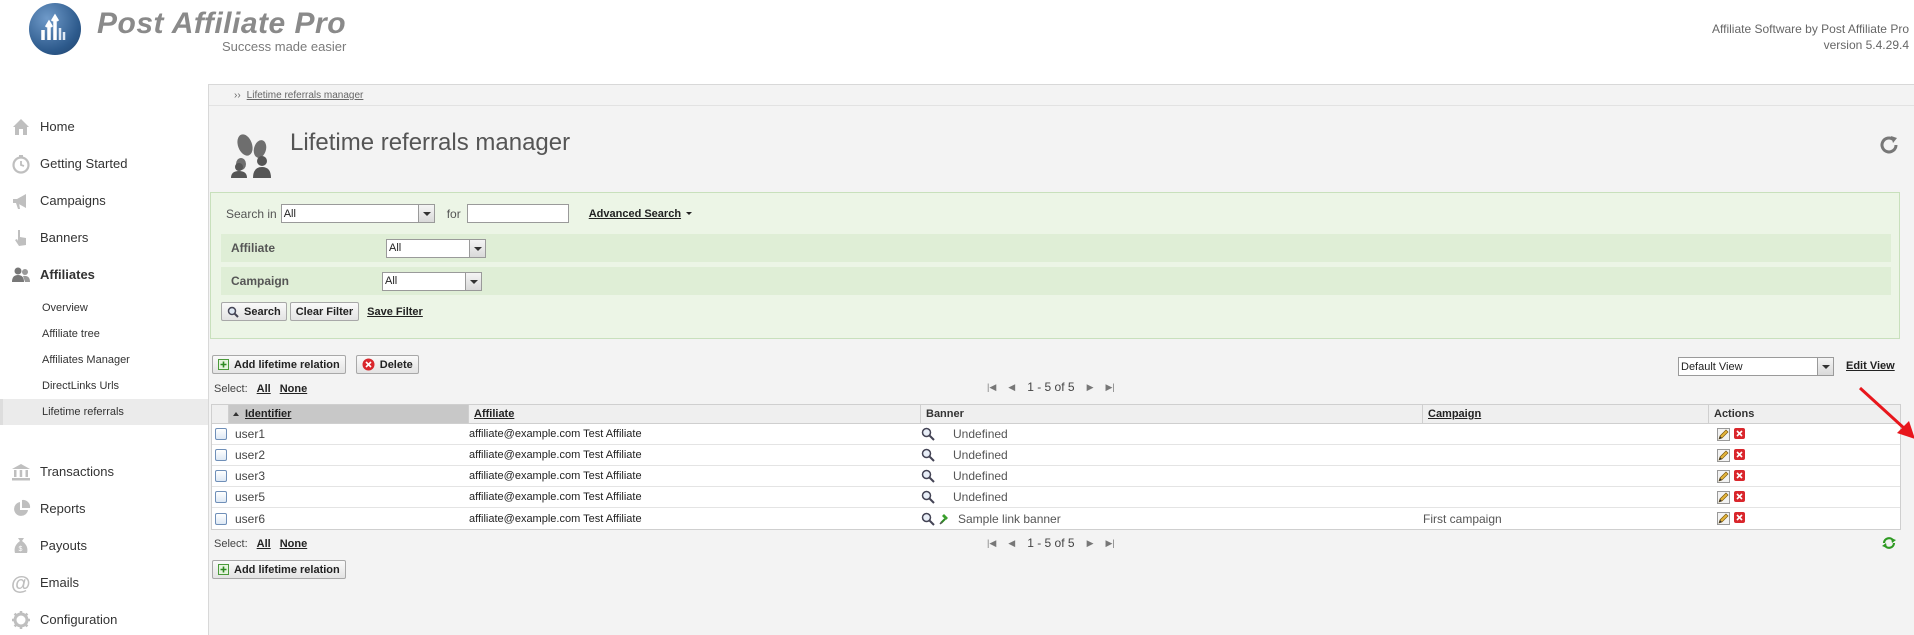  What do you see at coordinates (1051, 543) in the screenshot?
I see `pager-range: 1 - 5 of 5` at bounding box center [1051, 543].